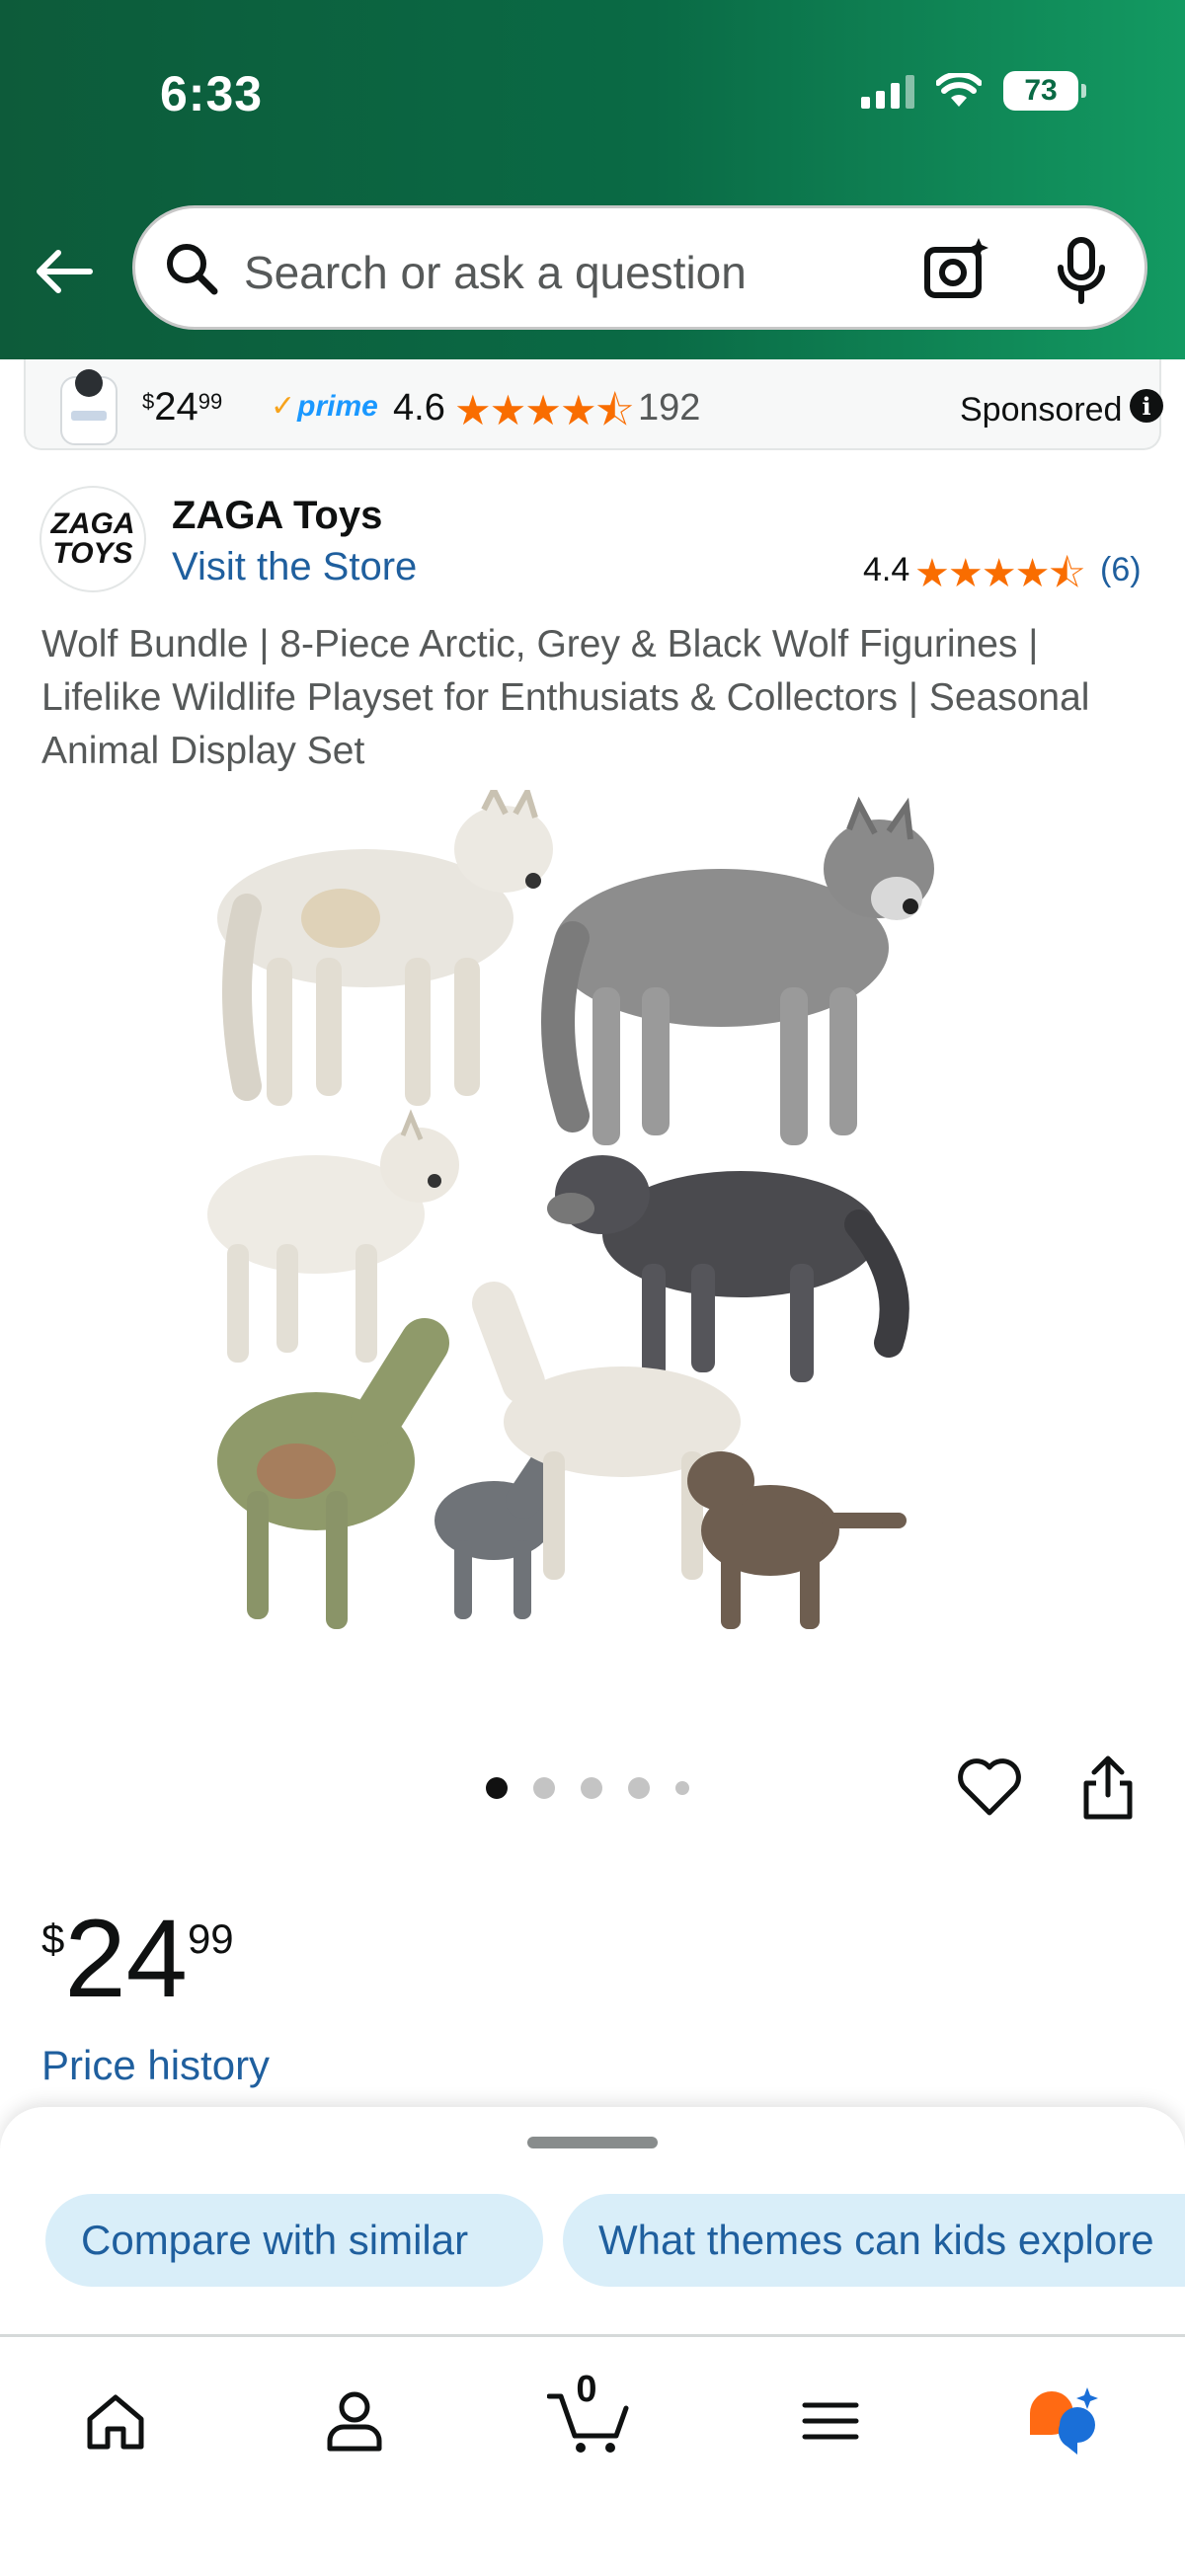  I want to click on prime-badge: ✓prime, so click(325, 406).